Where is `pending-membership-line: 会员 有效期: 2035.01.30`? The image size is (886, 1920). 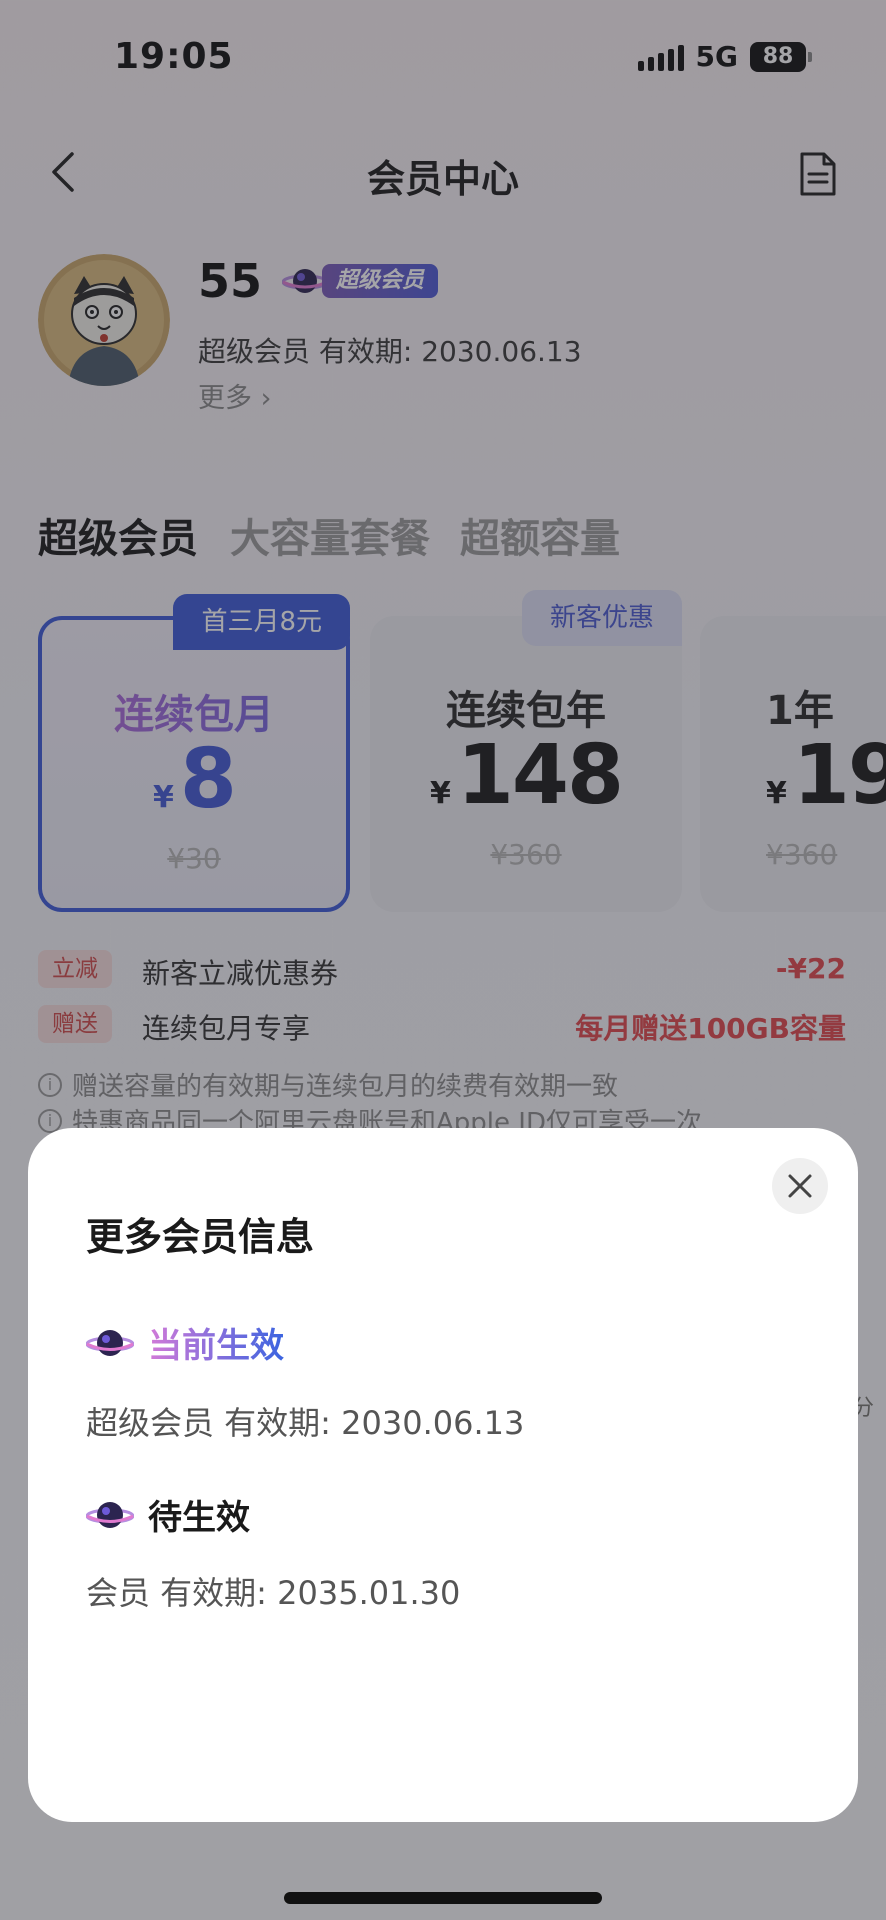
pending-membership-line: 会员 有效期: 2035.01.30 is located at coordinates (273, 1593).